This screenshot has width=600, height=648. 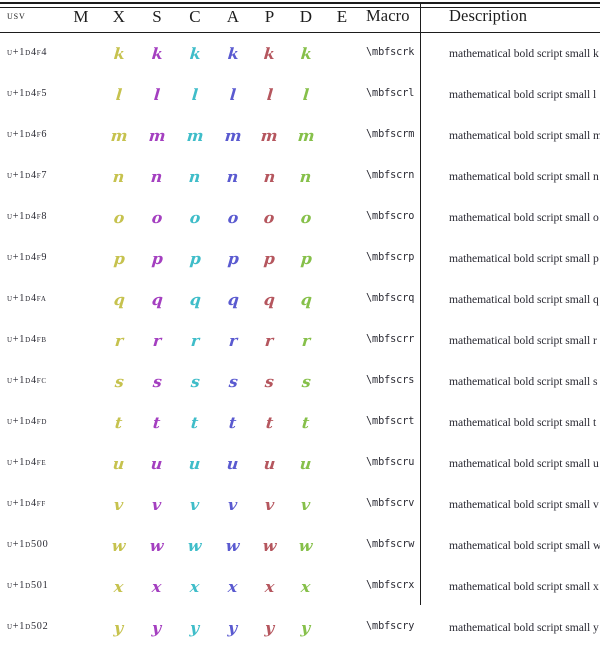 I want to click on glyph-sample: v, so click(x=306, y=504).